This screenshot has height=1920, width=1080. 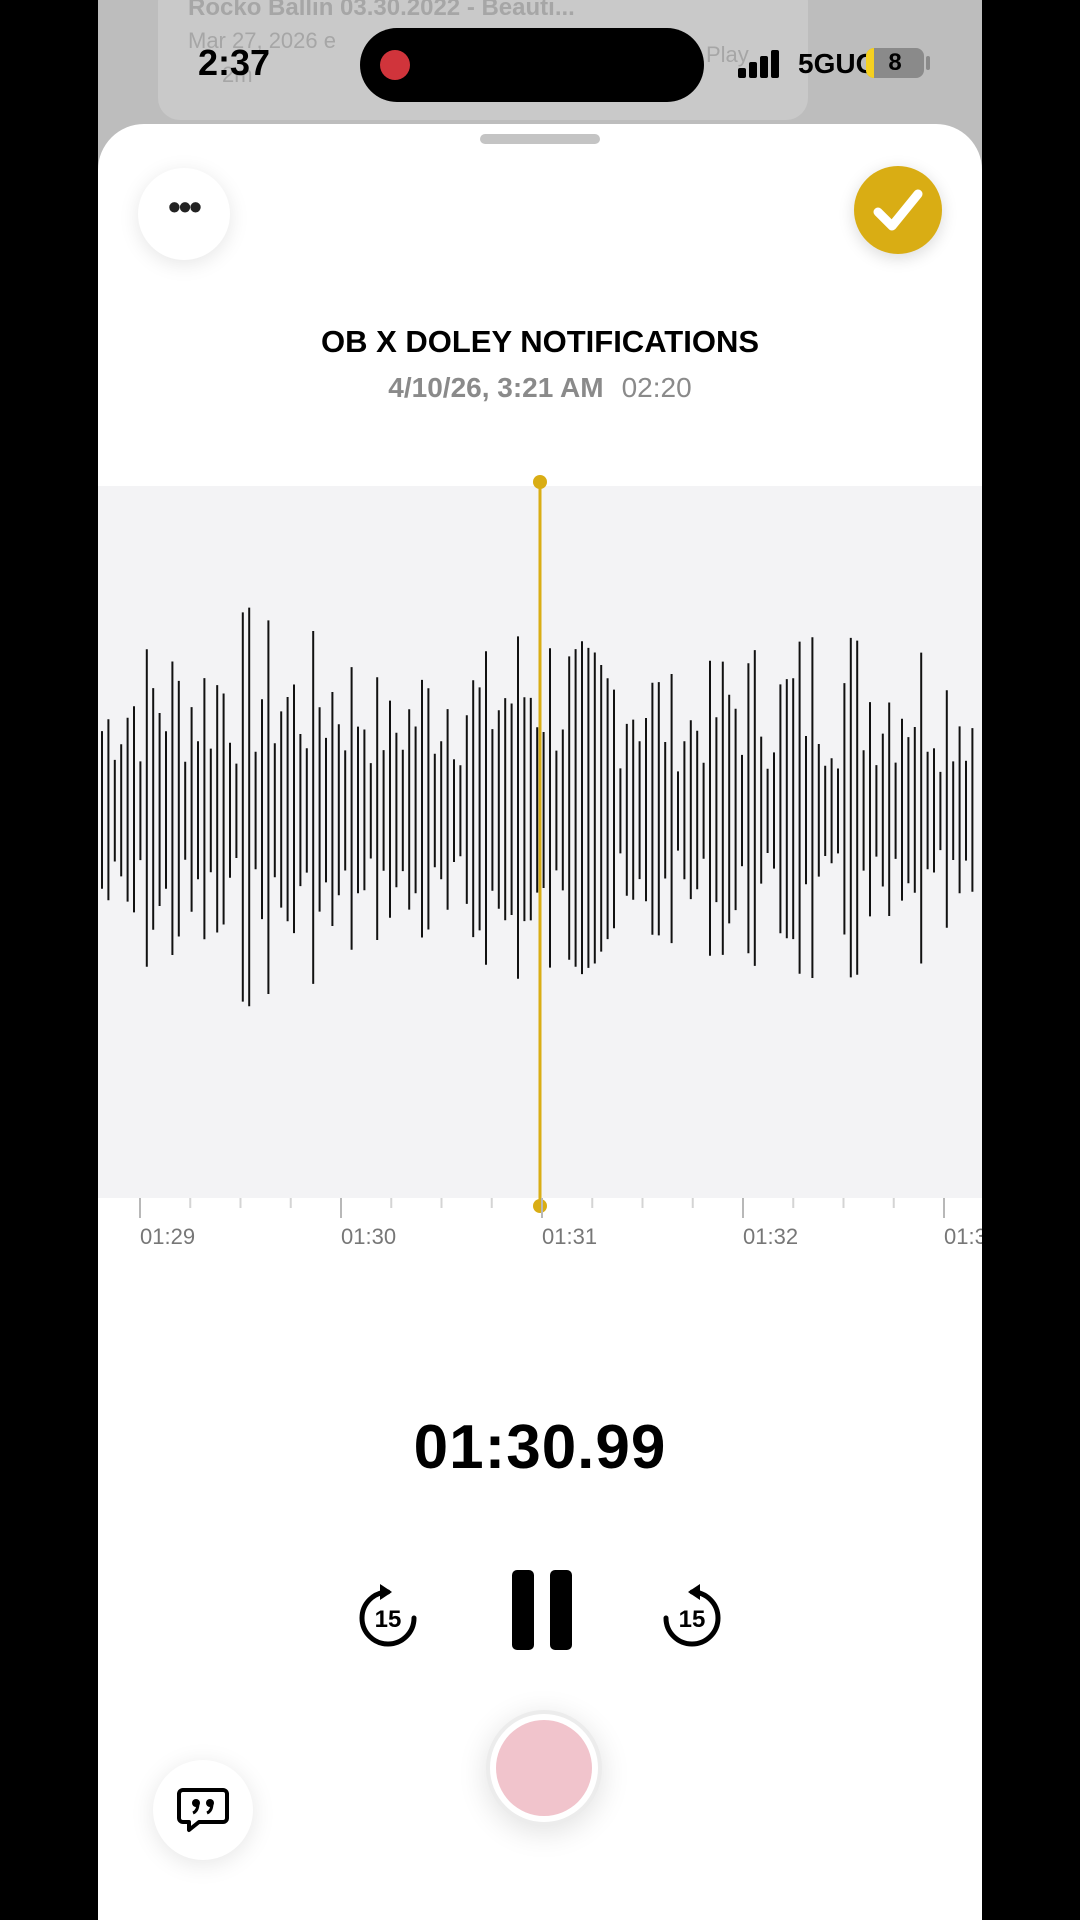 I want to click on battery-cap, so click(x=928, y=63).